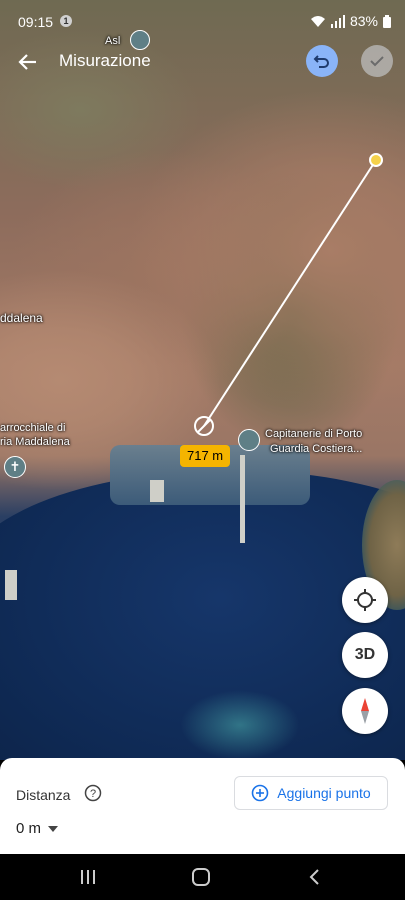  I want to click on help-icon: ?, so click(93, 793).